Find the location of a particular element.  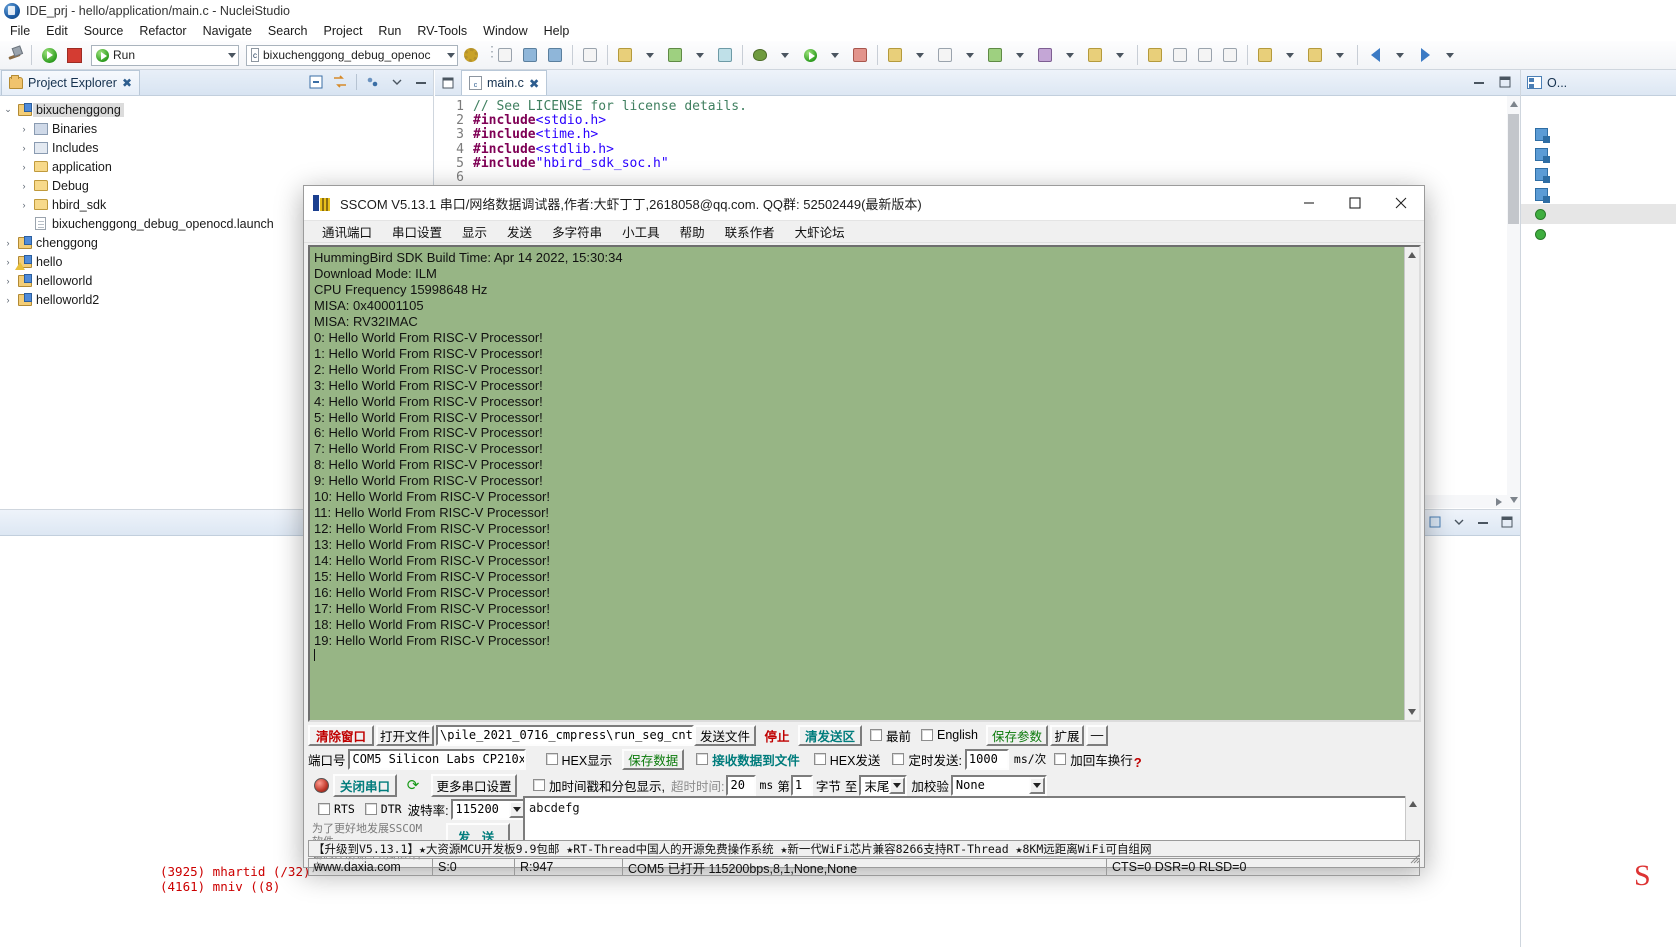

topmost-checkbox: 最前 is located at coordinates (890, 735).